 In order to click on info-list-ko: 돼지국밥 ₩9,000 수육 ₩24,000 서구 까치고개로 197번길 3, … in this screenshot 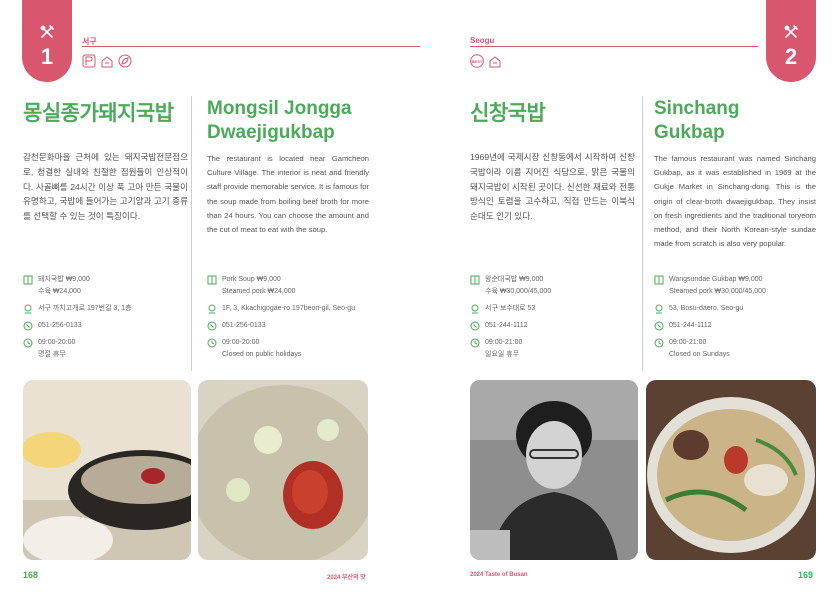, I will do `click(108, 320)`.